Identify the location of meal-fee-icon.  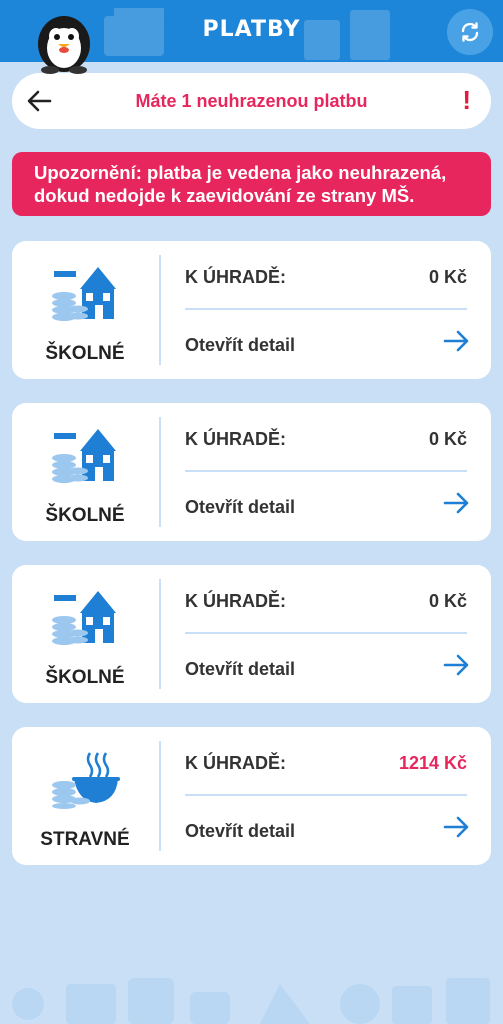
(86, 780).